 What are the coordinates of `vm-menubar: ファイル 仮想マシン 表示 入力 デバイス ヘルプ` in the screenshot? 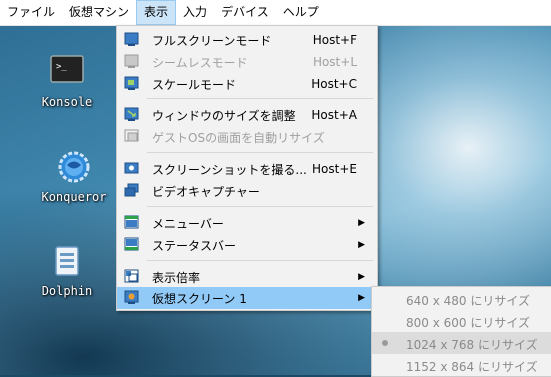 It's located at (275, 13).